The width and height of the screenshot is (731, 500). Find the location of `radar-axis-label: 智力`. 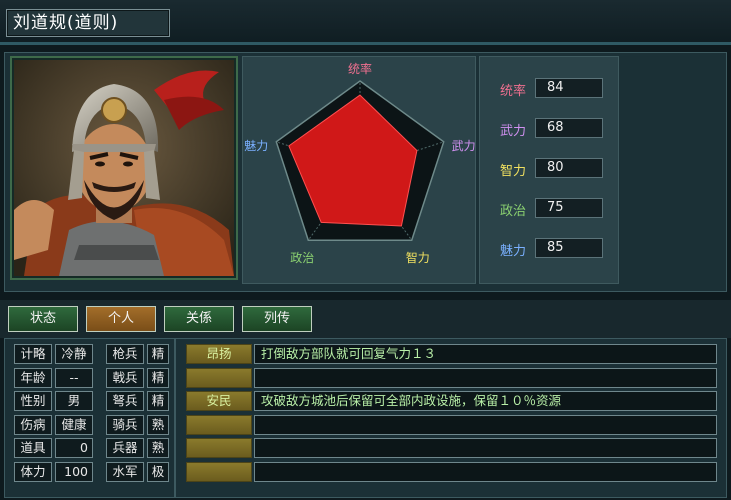

radar-axis-label: 智力 is located at coordinates (418, 257).